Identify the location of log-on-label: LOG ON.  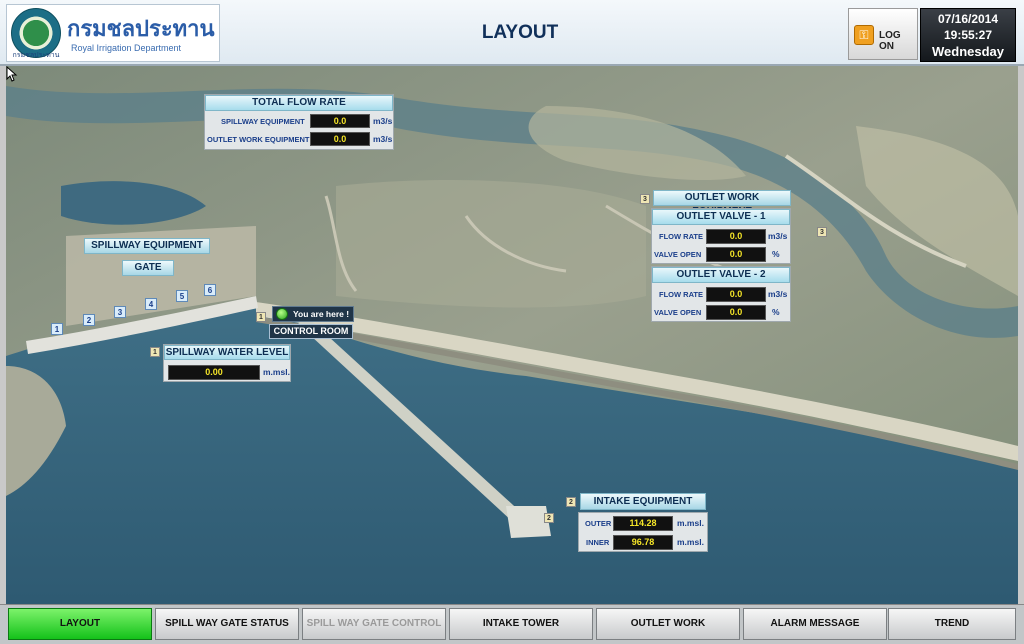
(890, 41).